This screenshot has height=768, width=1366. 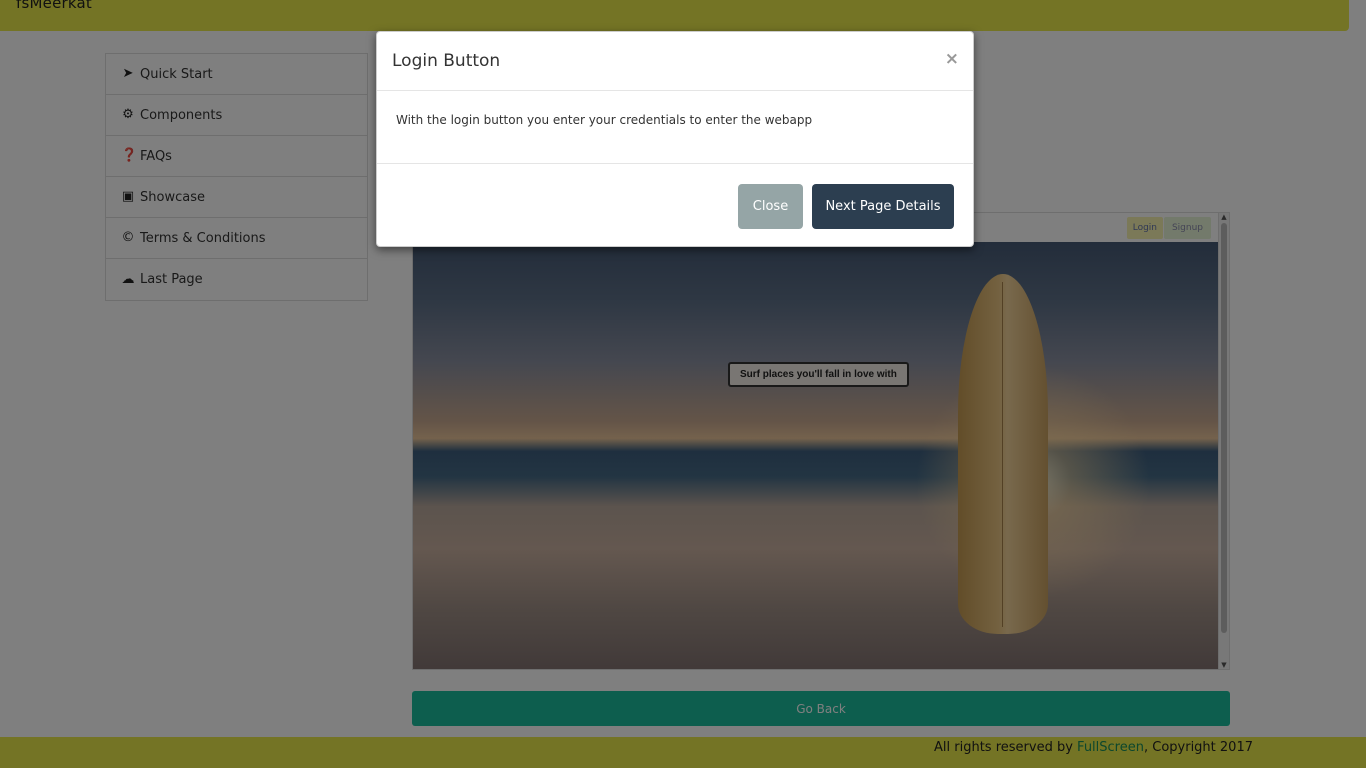 I want to click on close-button: Close, so click(x=770, y=206).